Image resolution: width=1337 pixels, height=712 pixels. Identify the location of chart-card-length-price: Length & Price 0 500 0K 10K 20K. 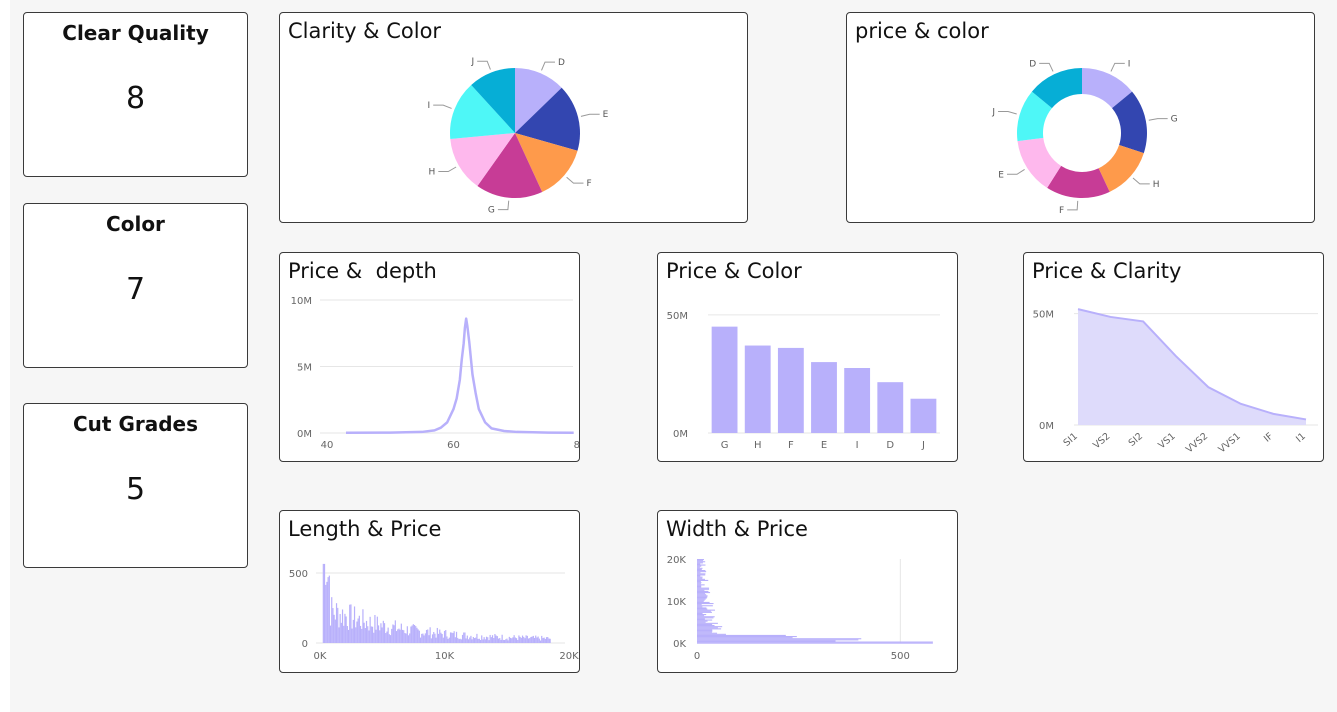
(429, 591).